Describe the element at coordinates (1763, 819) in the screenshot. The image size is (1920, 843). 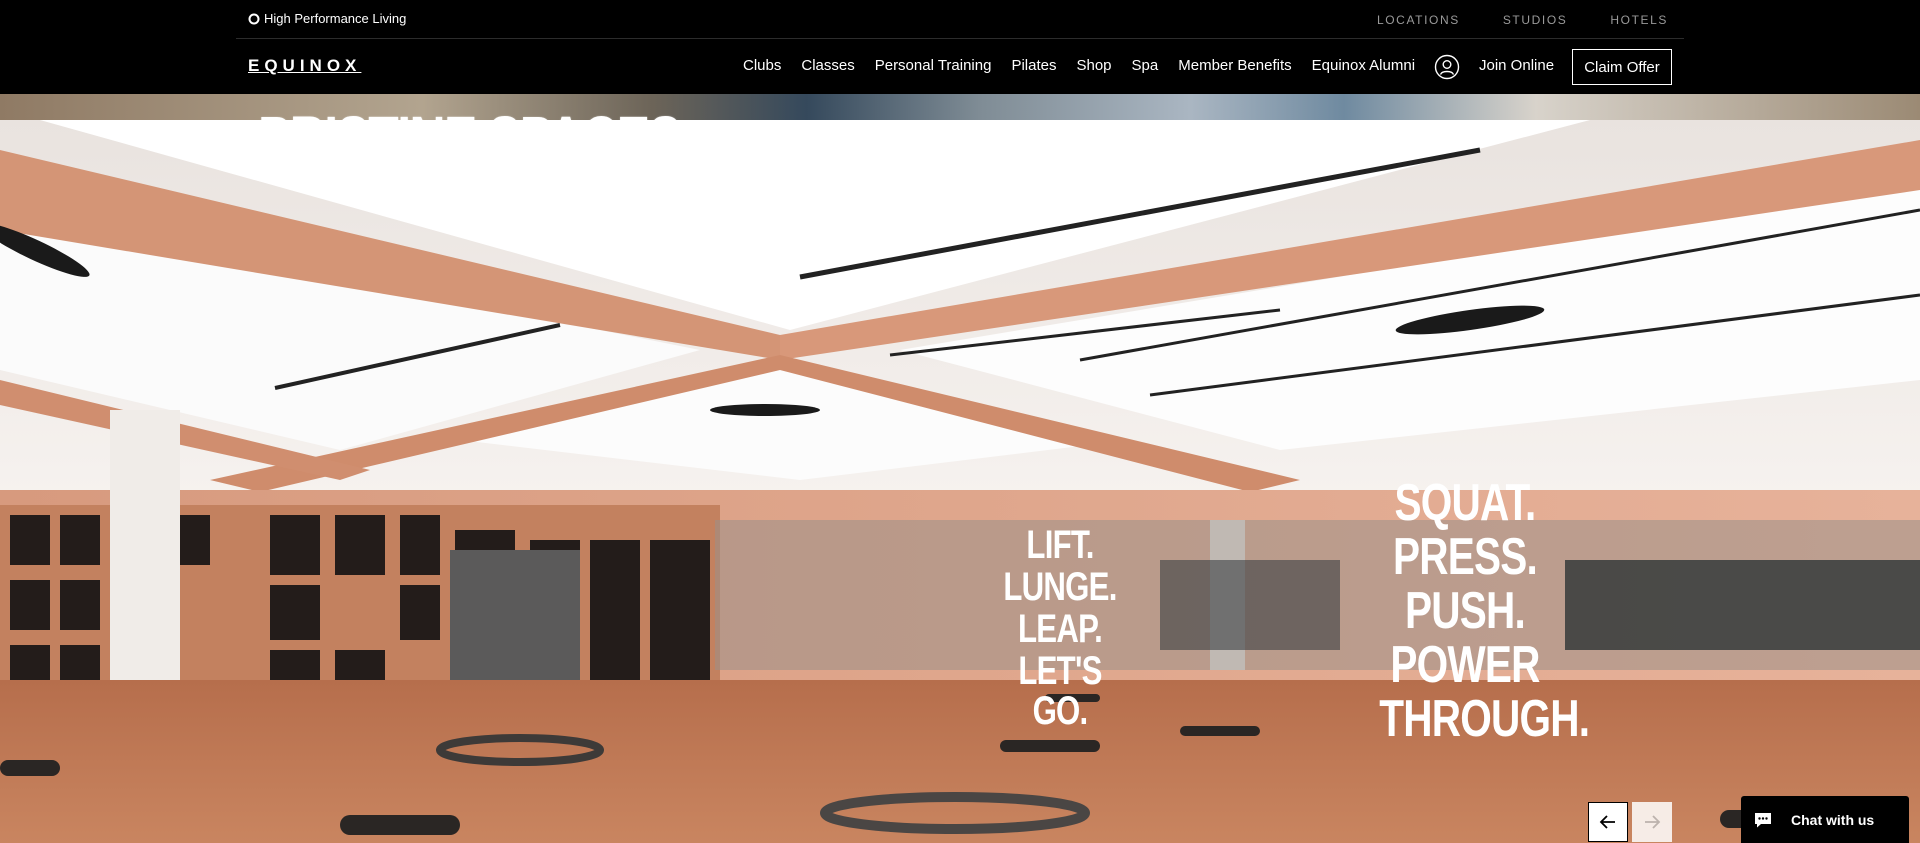
I see `chat-bubble-icon` at that location.